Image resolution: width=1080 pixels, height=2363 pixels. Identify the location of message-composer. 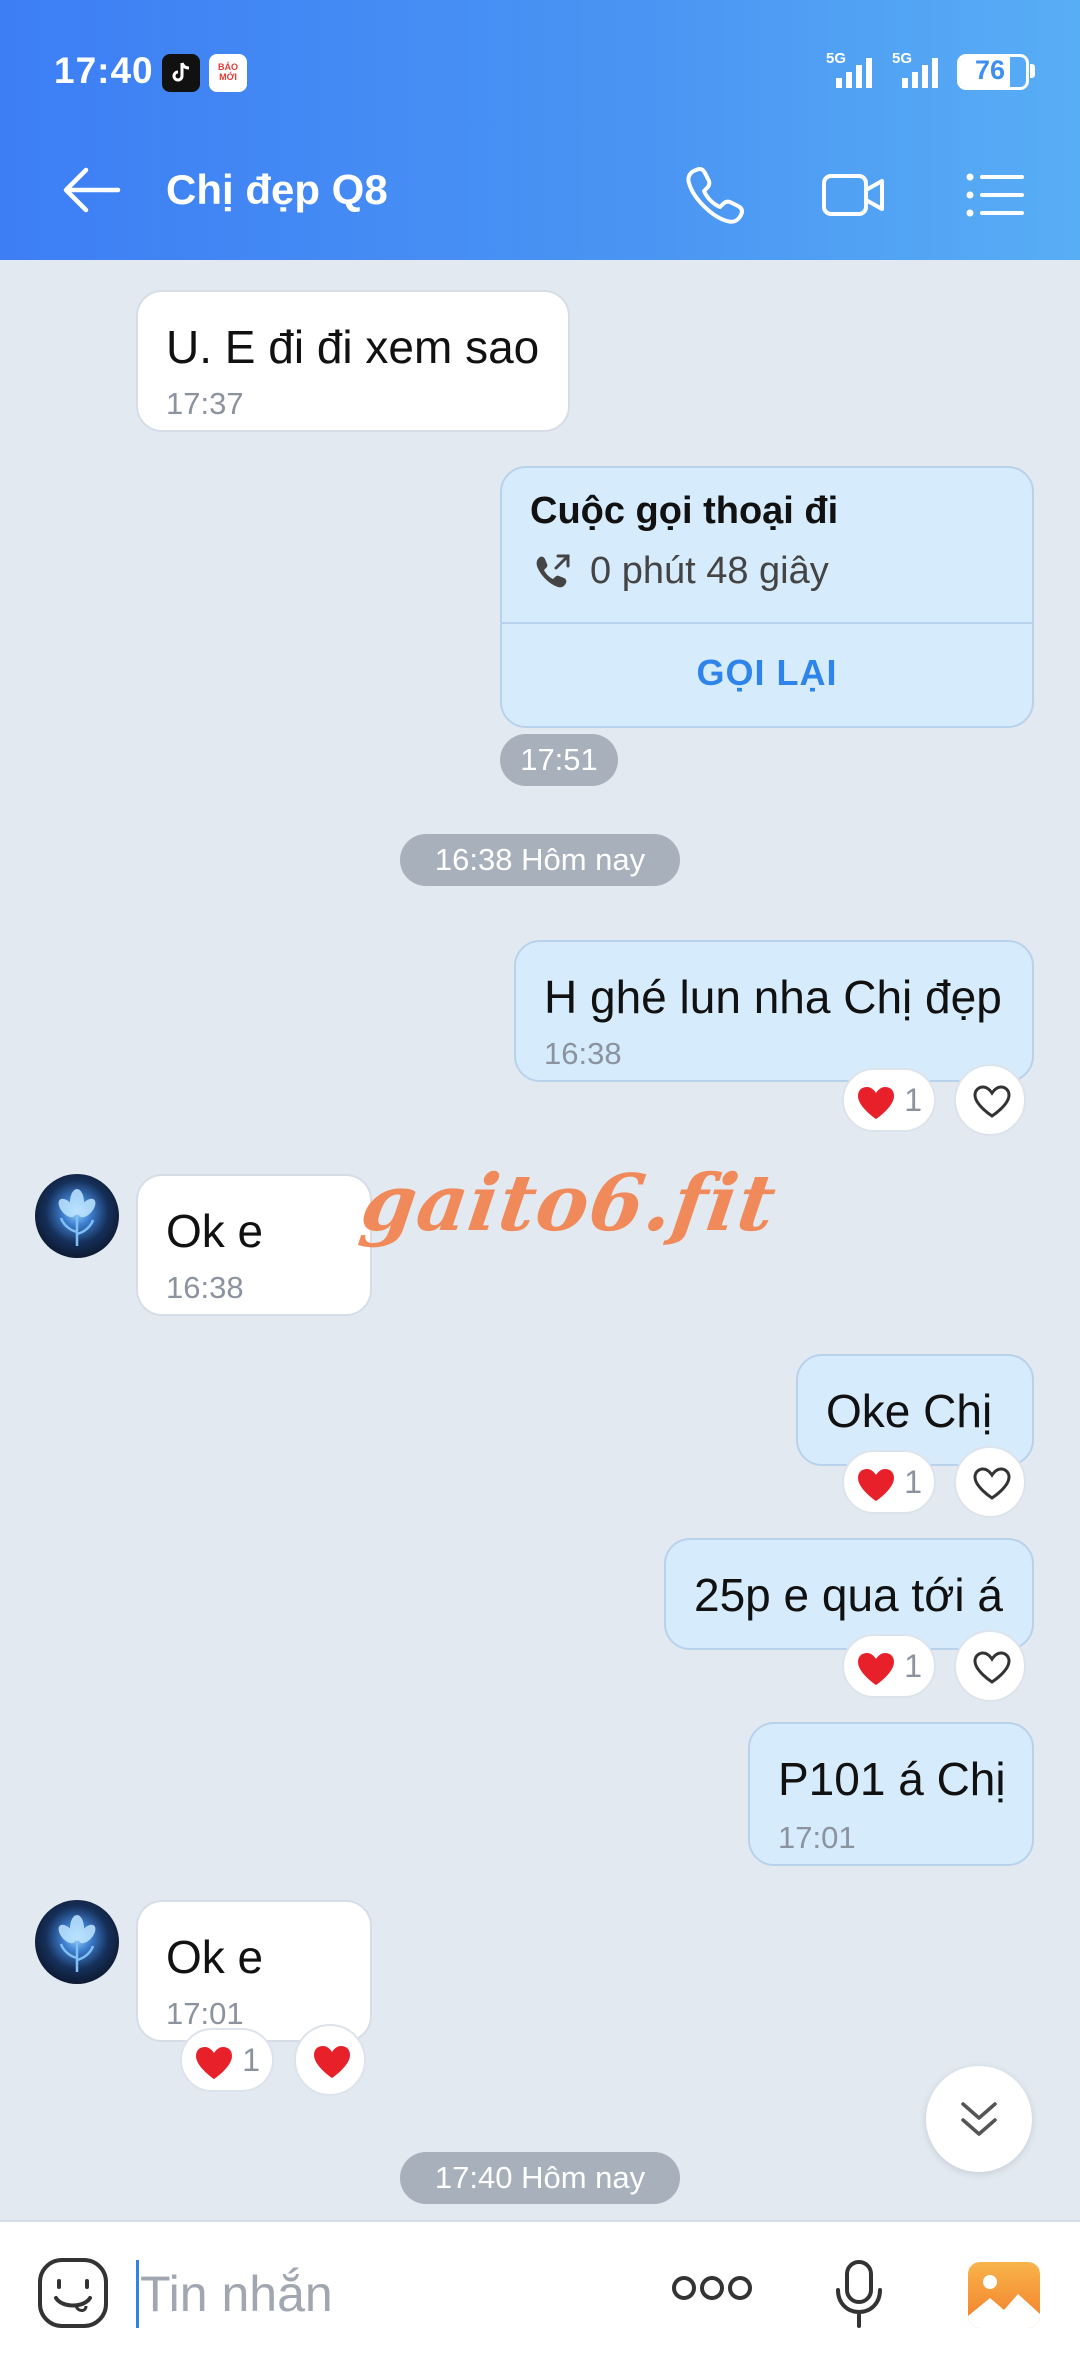
(540, 2291).